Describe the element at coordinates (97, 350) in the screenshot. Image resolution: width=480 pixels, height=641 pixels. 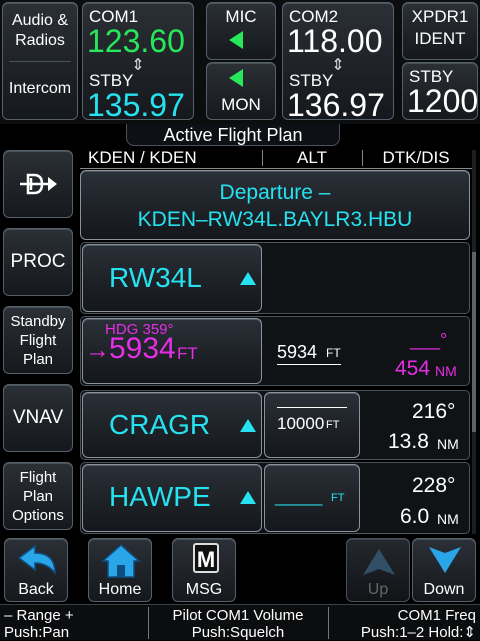
I see `active-leg-arrow-icon: →` at that location.